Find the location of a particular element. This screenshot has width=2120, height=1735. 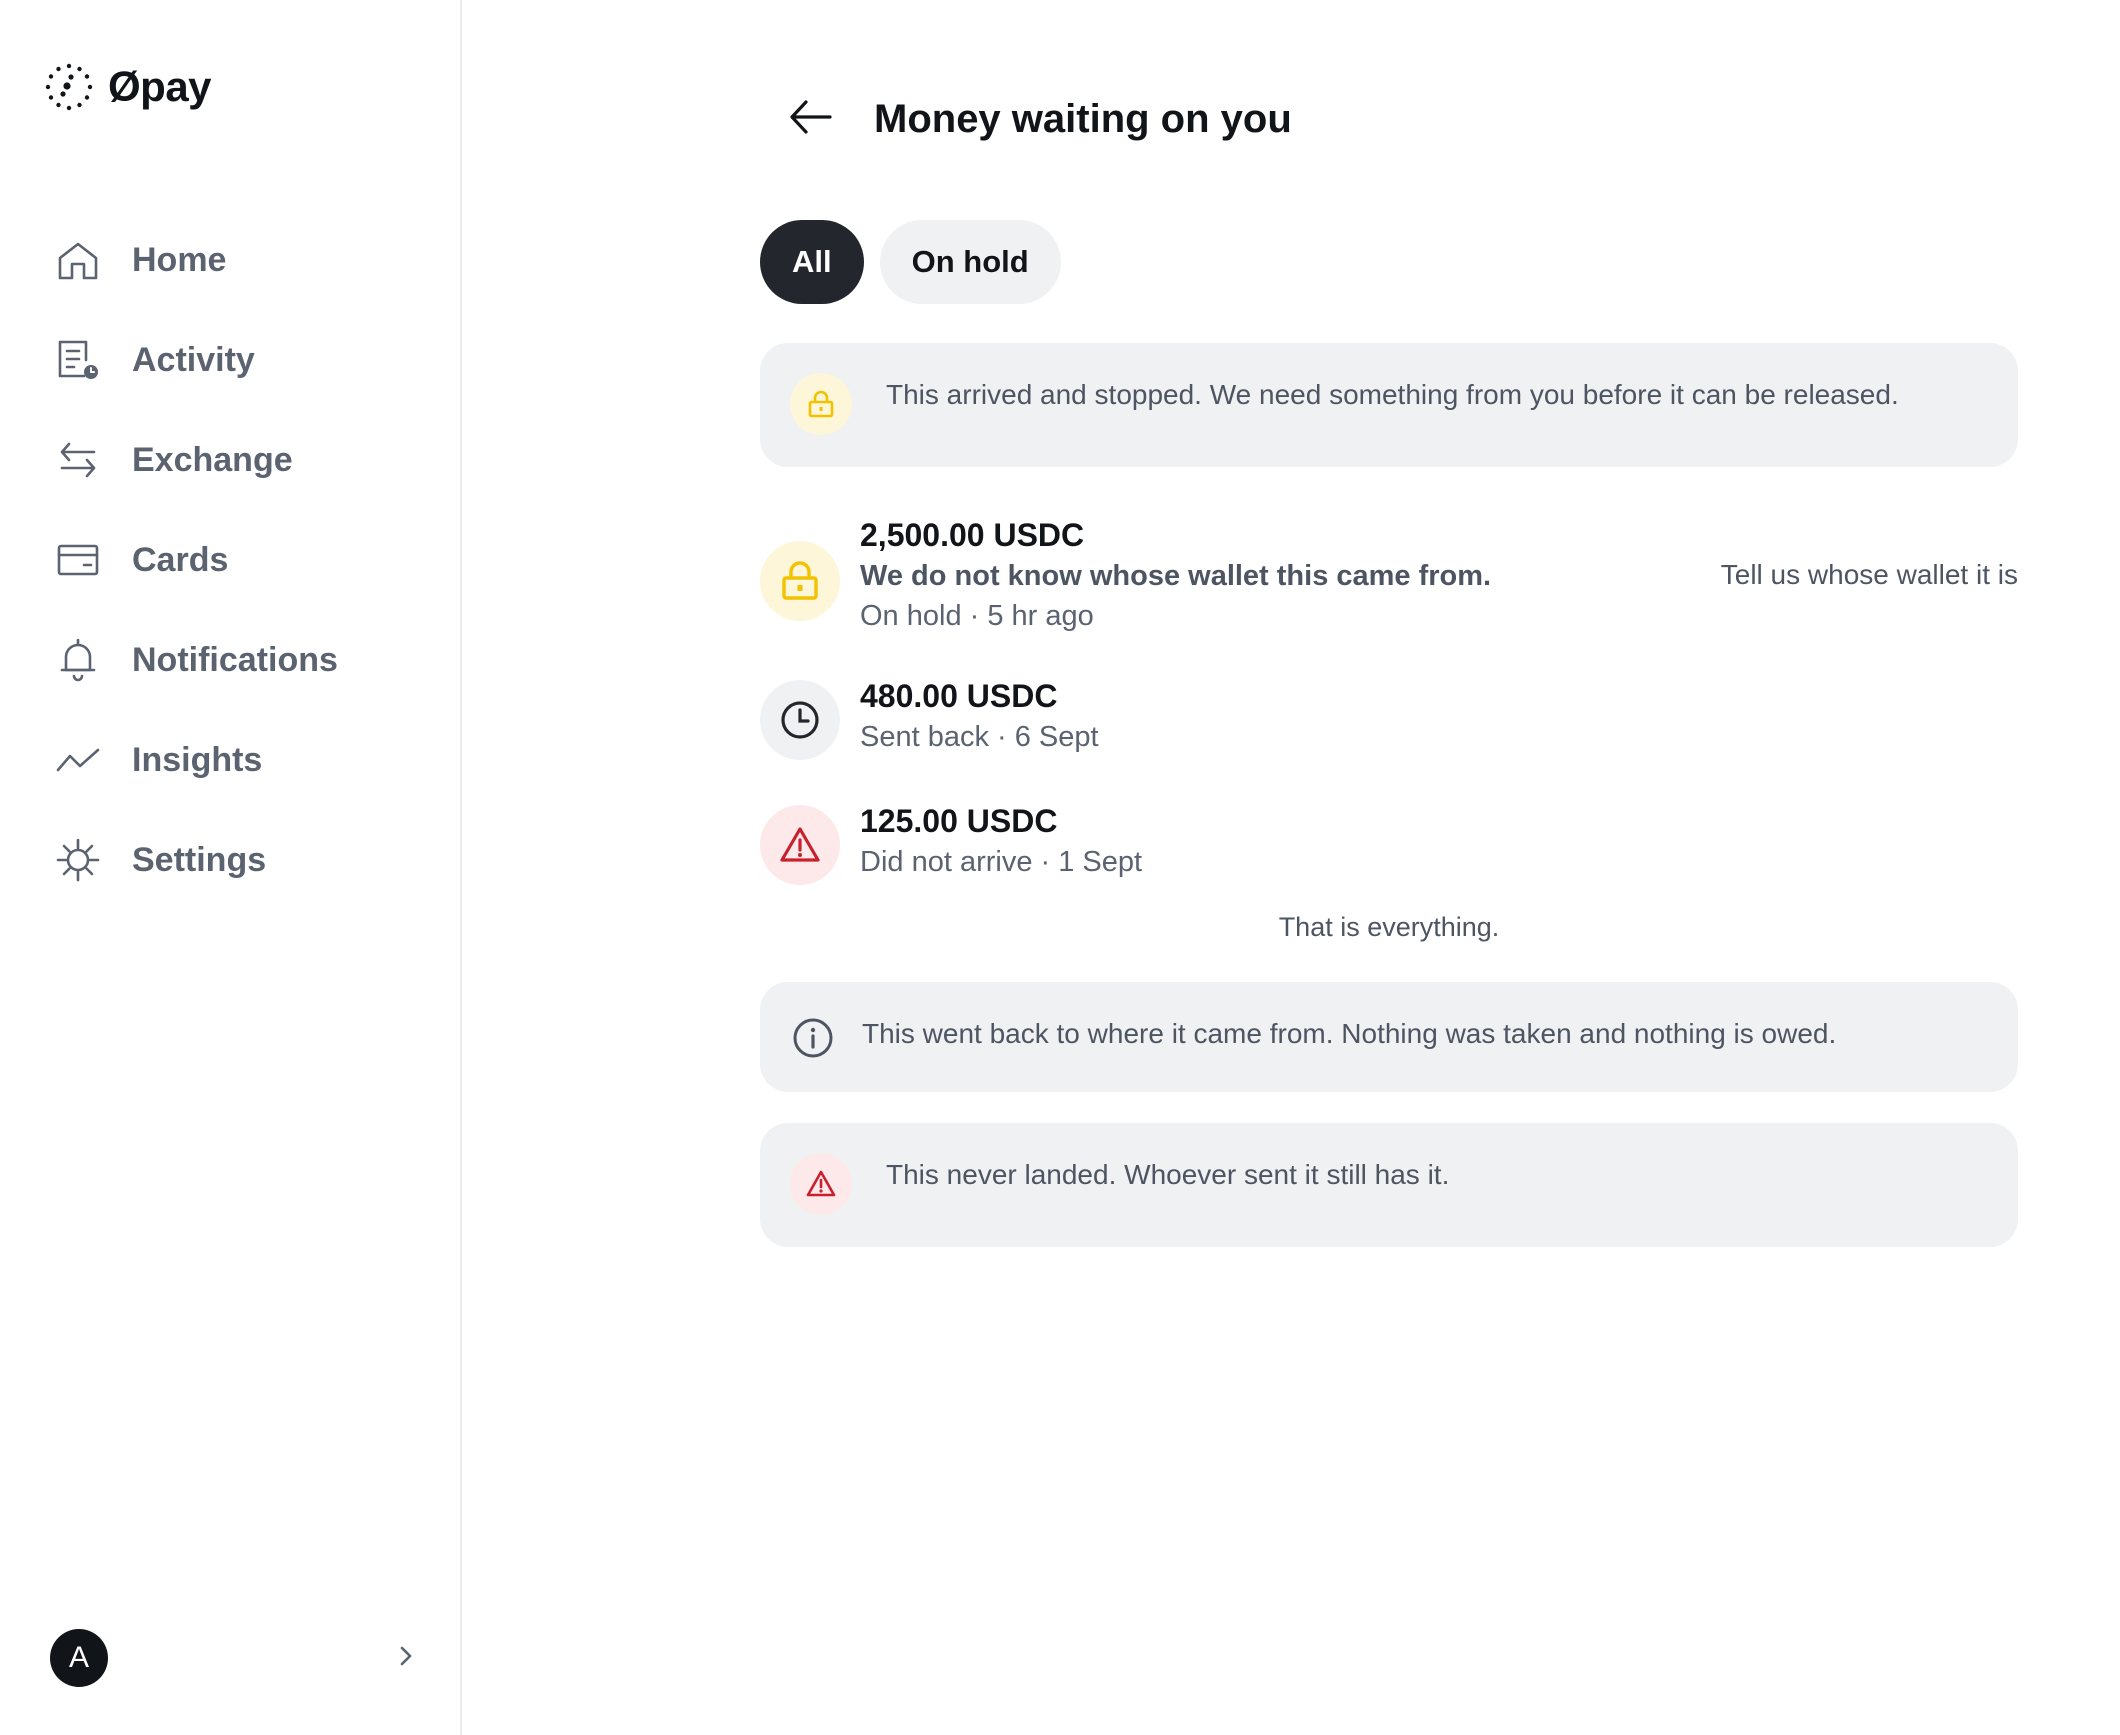

sidebar-item-home: Home is located at coordinates (196, 260).